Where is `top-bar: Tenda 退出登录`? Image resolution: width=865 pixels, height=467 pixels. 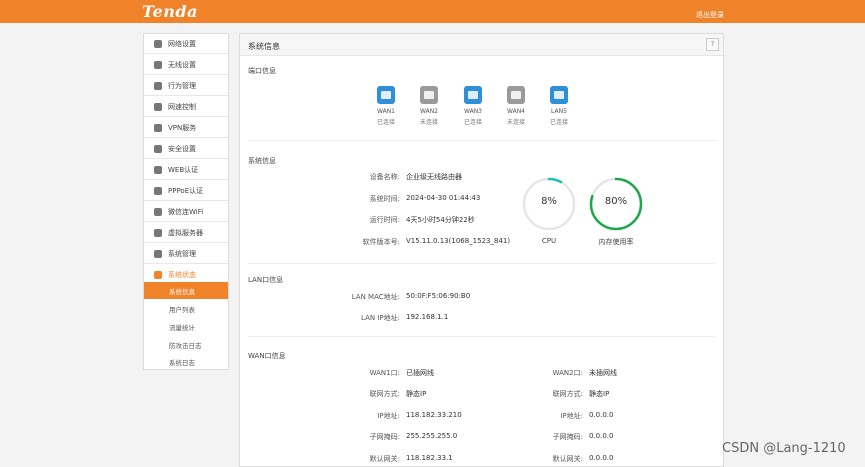
top-bar: Tenda 退出登录 is located at coordinates (432, 11).